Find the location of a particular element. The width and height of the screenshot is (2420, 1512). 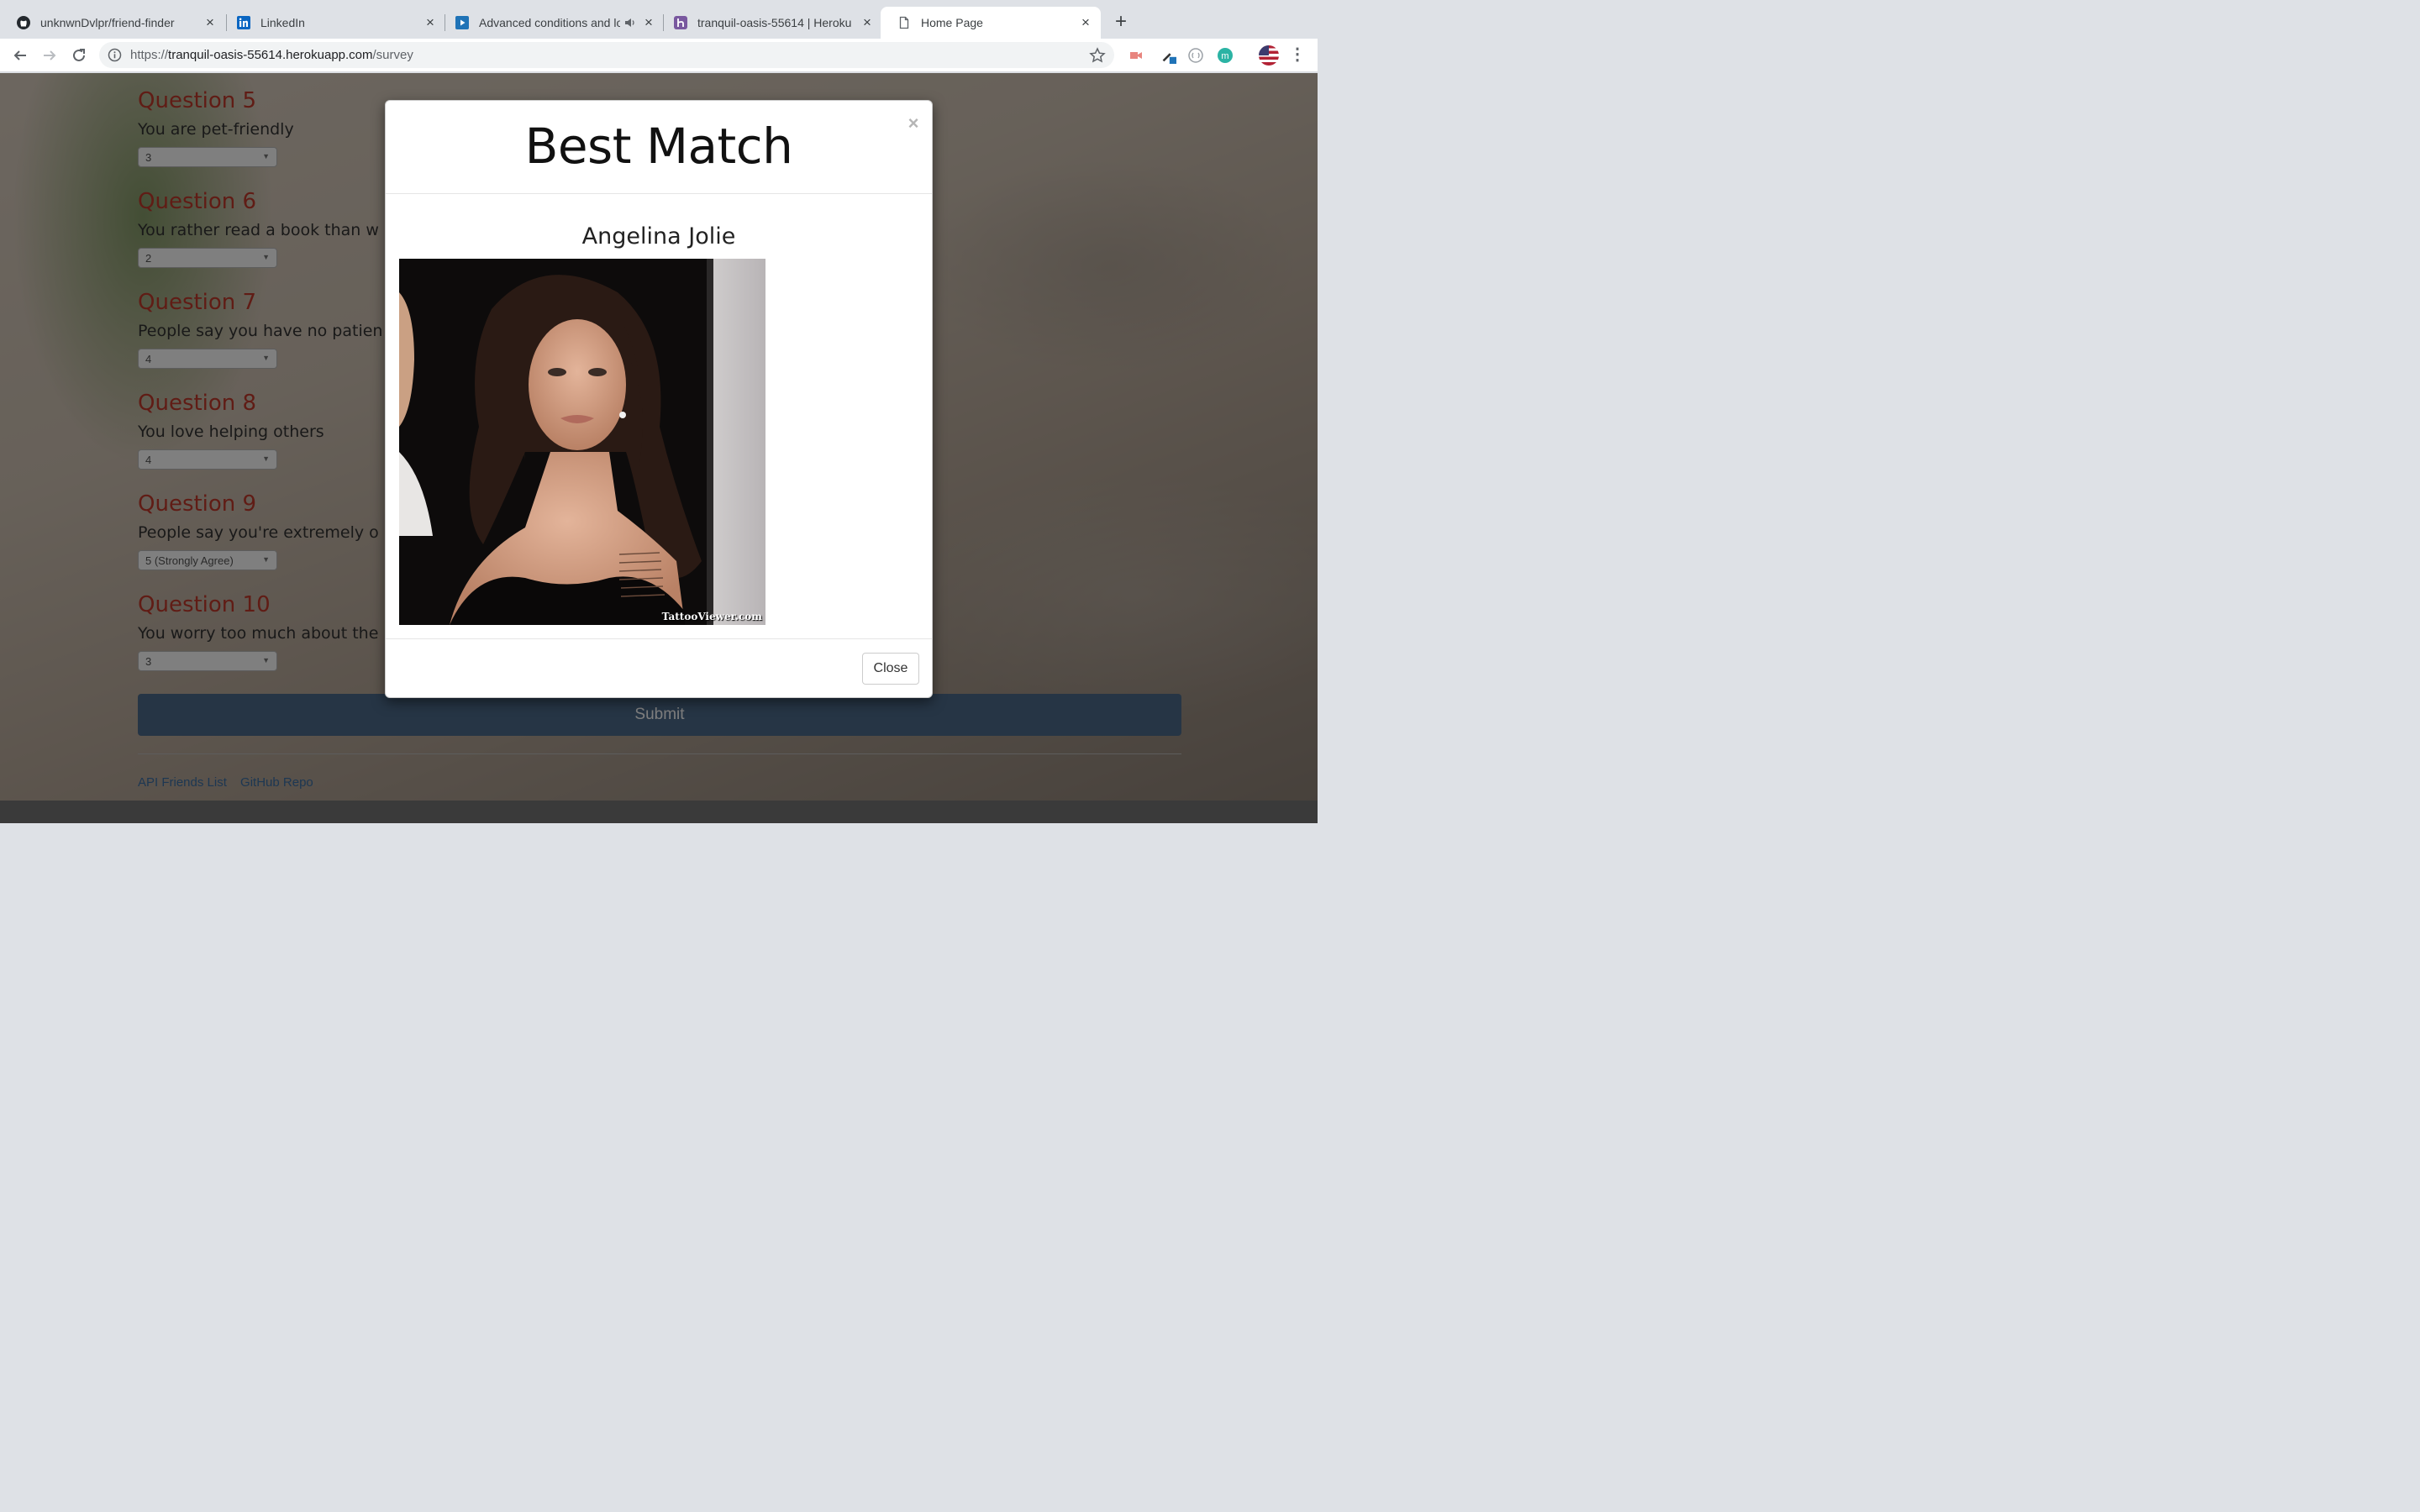

heroku-icon is located at coordinates (680, 22).